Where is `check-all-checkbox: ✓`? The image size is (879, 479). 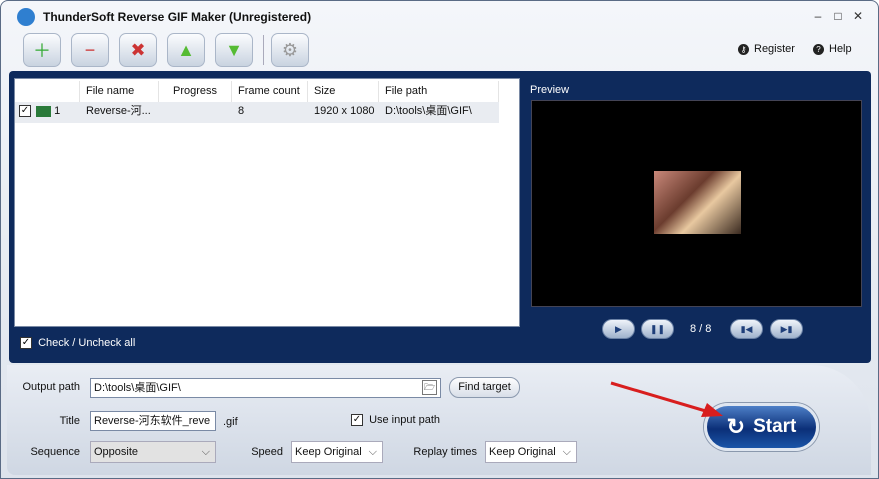
check-all-checkbox: ✓ is located at coordinates (26, 343).